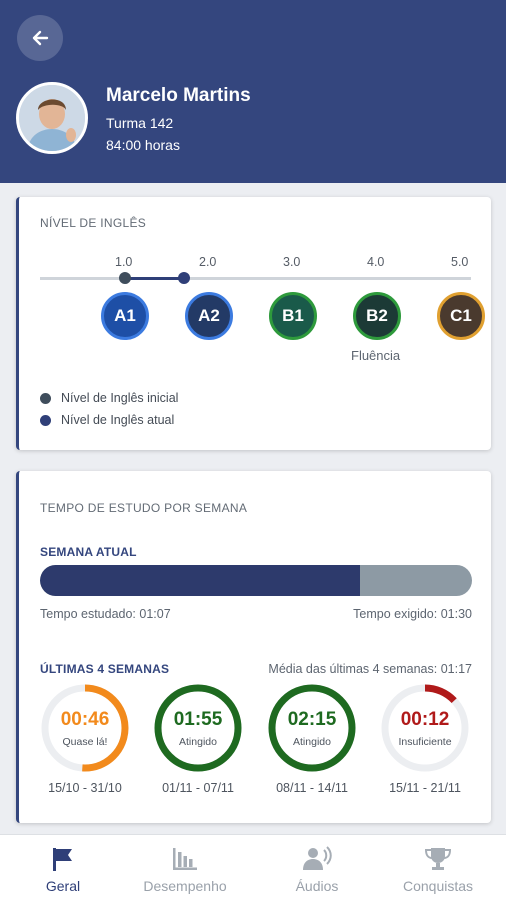  I want to click on bottom-navigation: Geral Desempenho Áudios Conquistas, so click(253, 867).